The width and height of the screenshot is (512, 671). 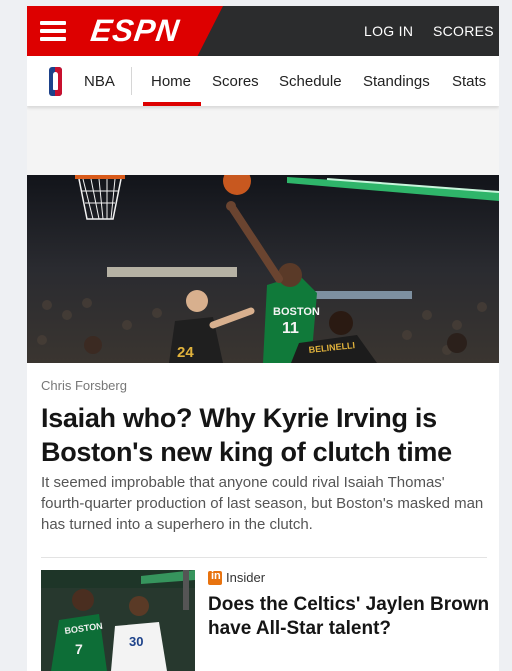 I want to click on menu-icon, so click(x=53, y=31).